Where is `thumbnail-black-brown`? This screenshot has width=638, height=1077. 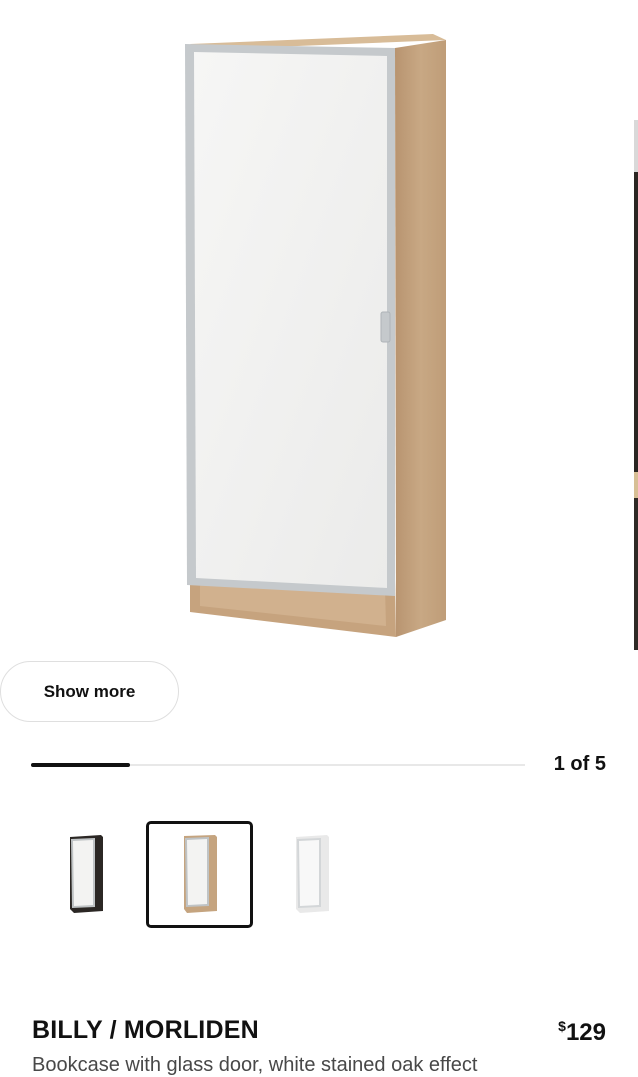 thumbnail-black-brown is located at coordinates (85, 874).